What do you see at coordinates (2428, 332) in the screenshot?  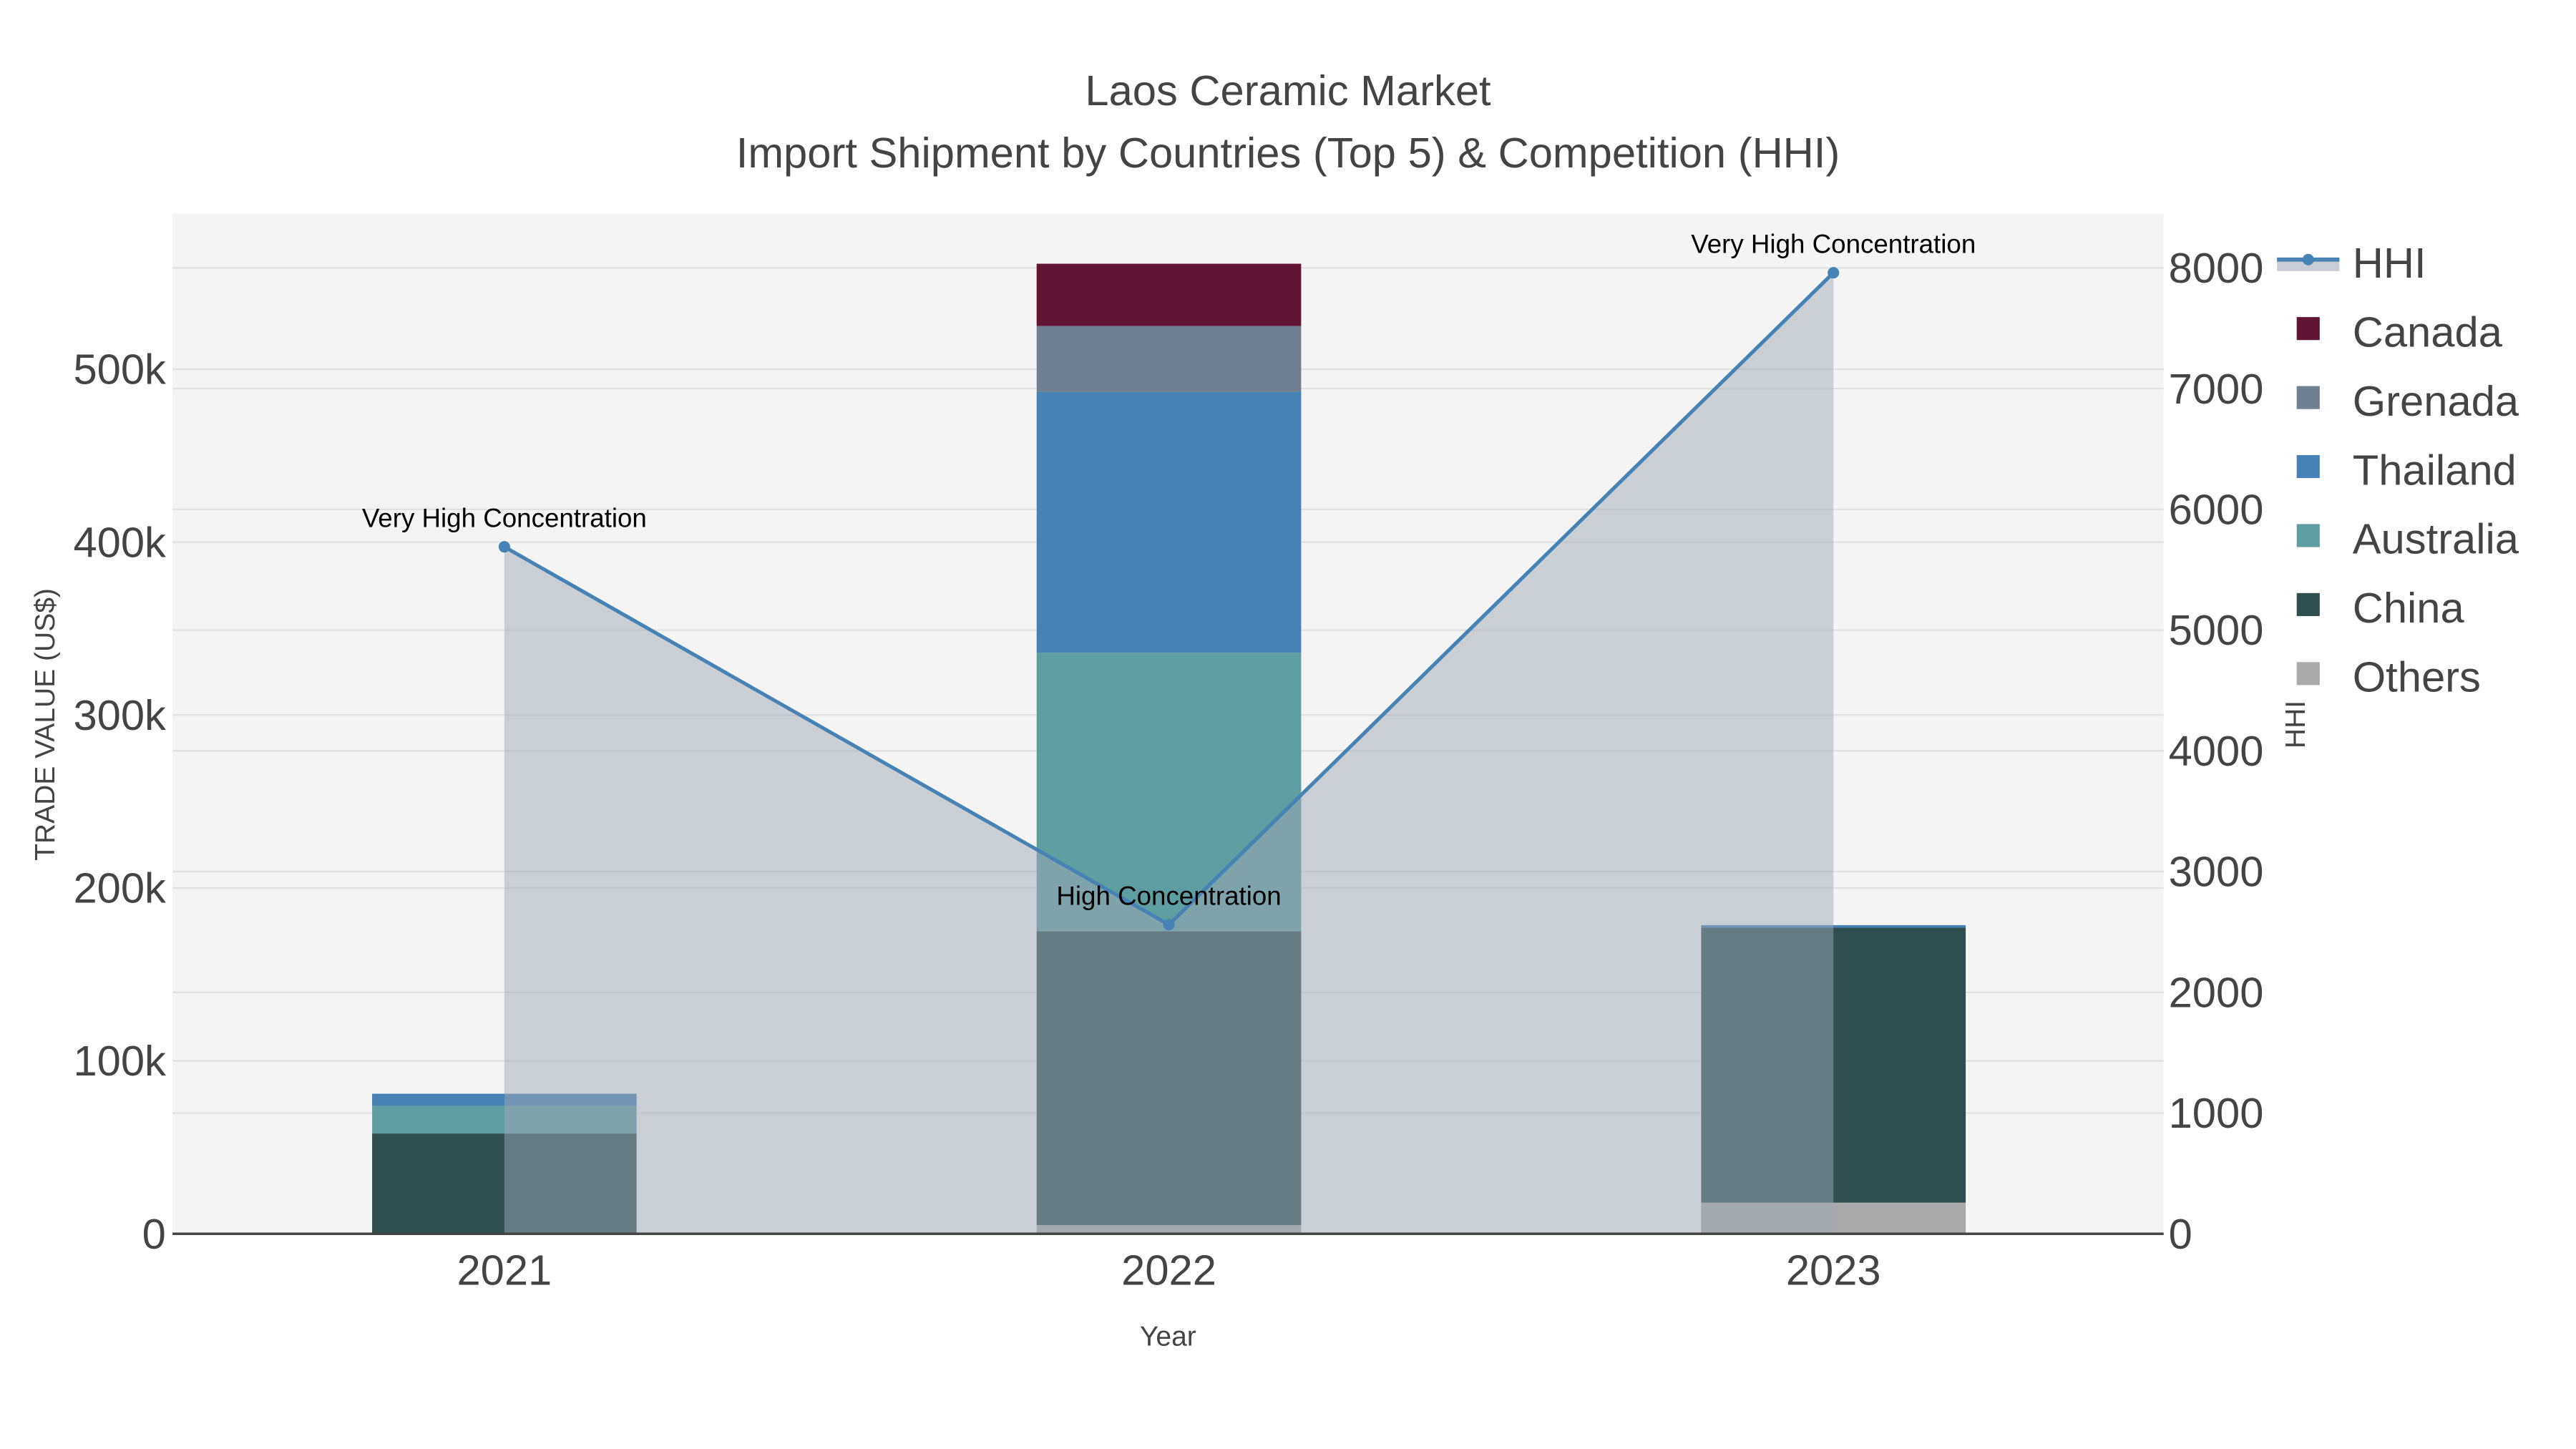 I see `legend-label-canada: Canada` at bounding box center [2428, 332].